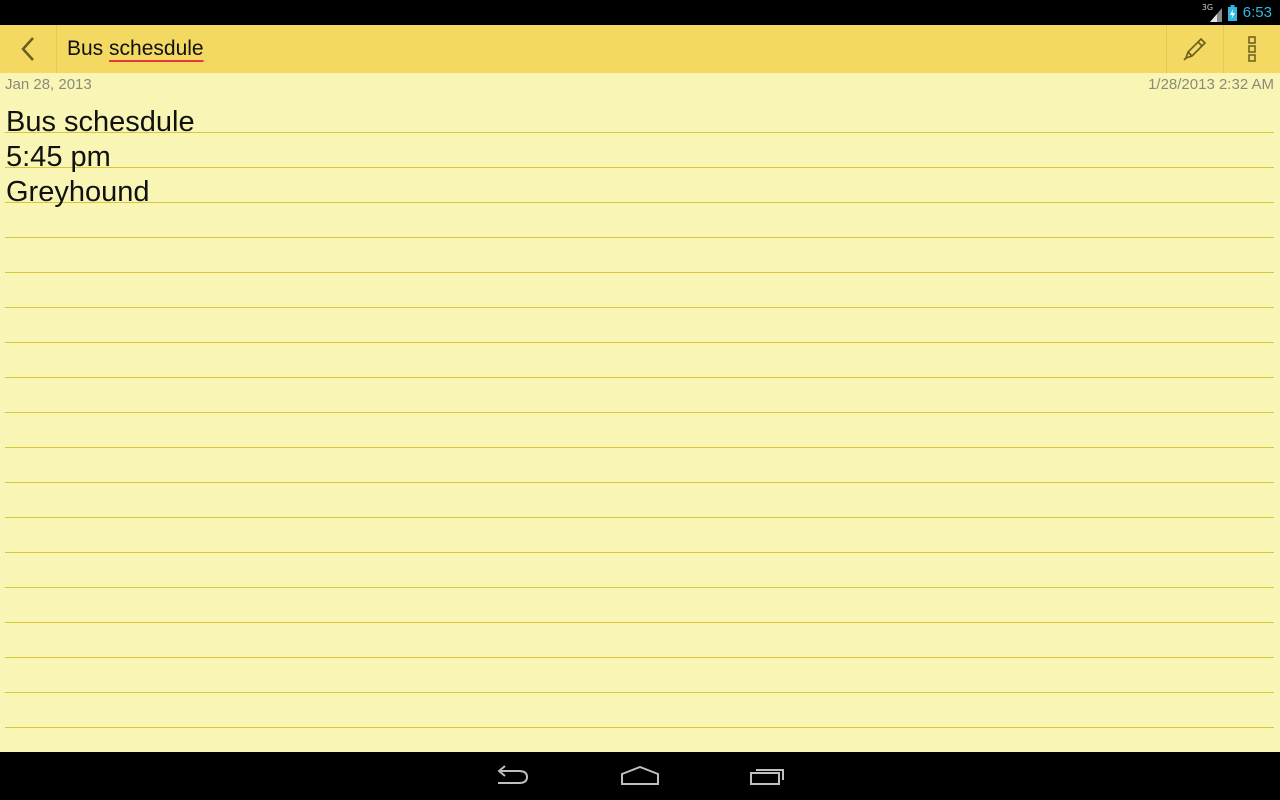 The width and height of the screenshot is (1280, 800). I want to click on status-bar: 3G 6:53, so click(640, 12).